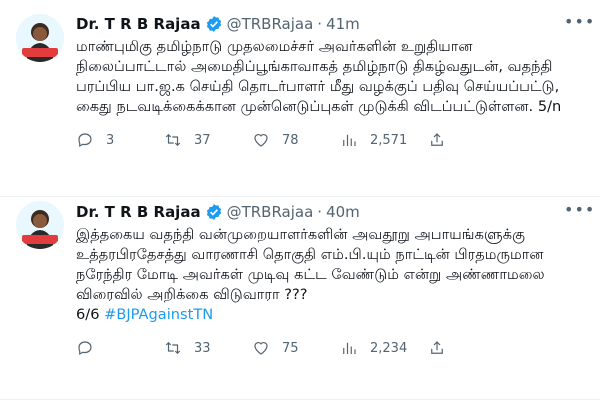 This screenshot has height=400, width=600. I want to click on like-button: 75, so click(296, 348).